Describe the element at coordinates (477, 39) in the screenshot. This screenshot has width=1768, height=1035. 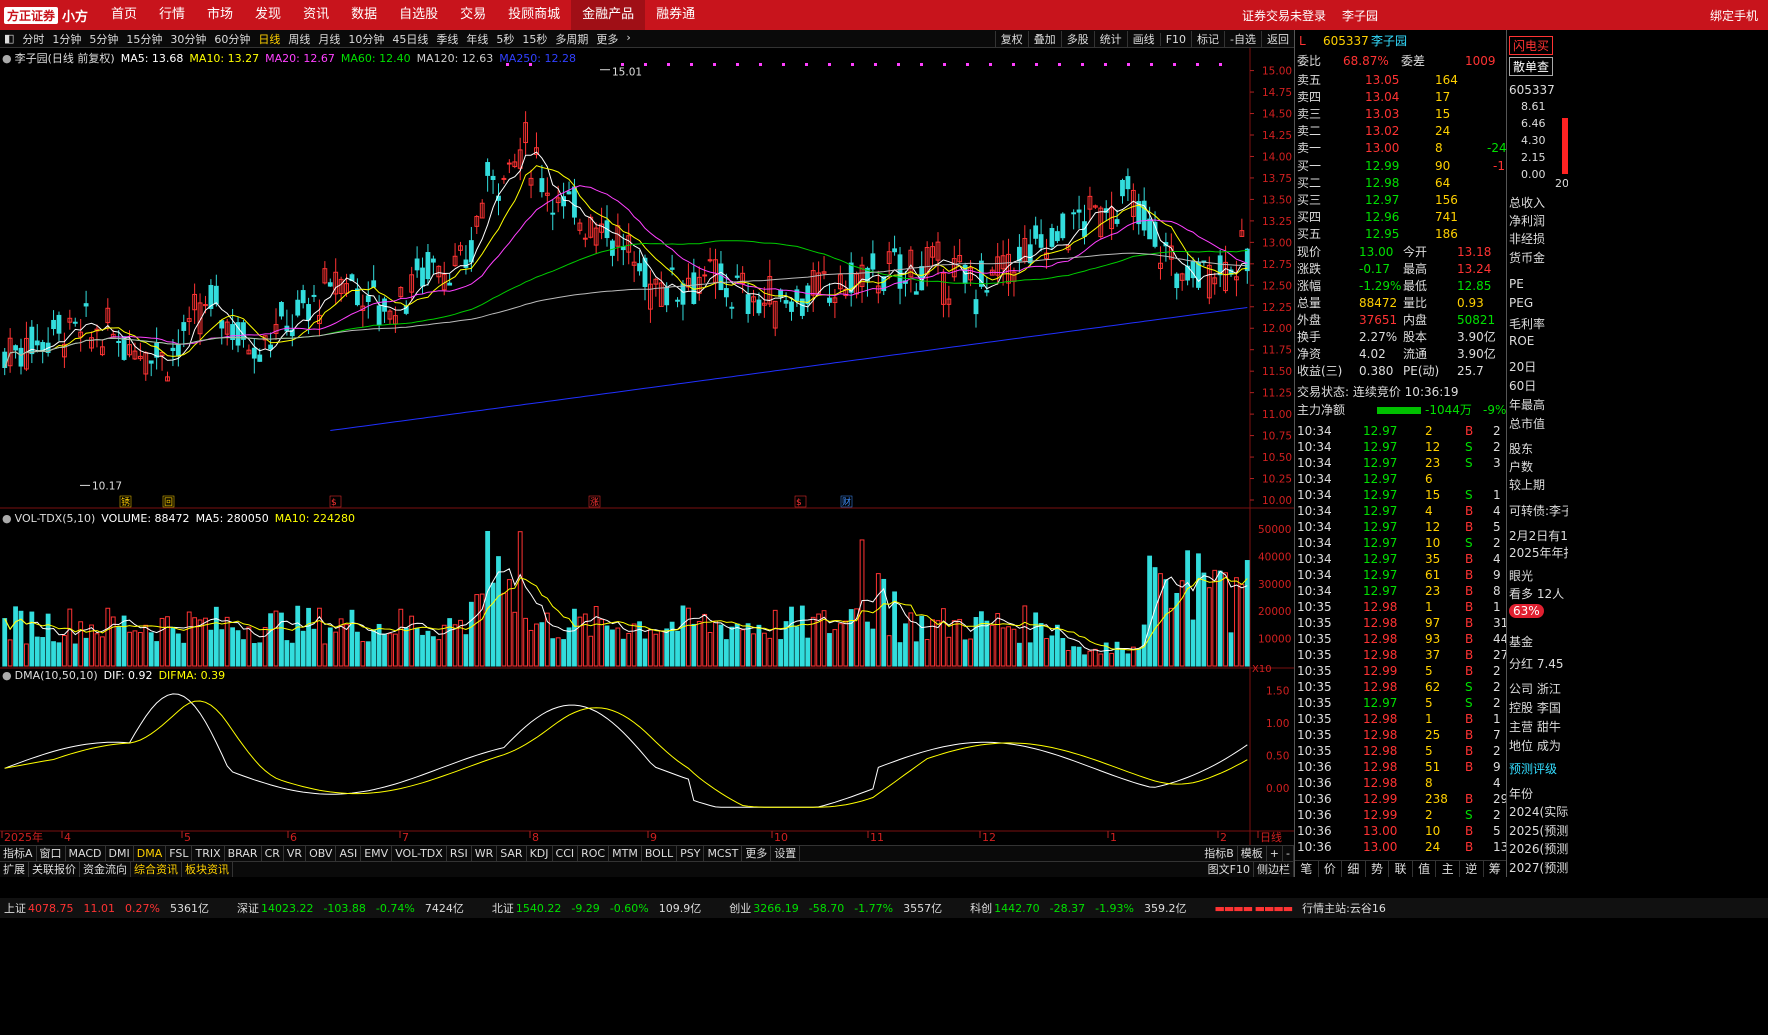
I see `period-tab: 年线` at that location.